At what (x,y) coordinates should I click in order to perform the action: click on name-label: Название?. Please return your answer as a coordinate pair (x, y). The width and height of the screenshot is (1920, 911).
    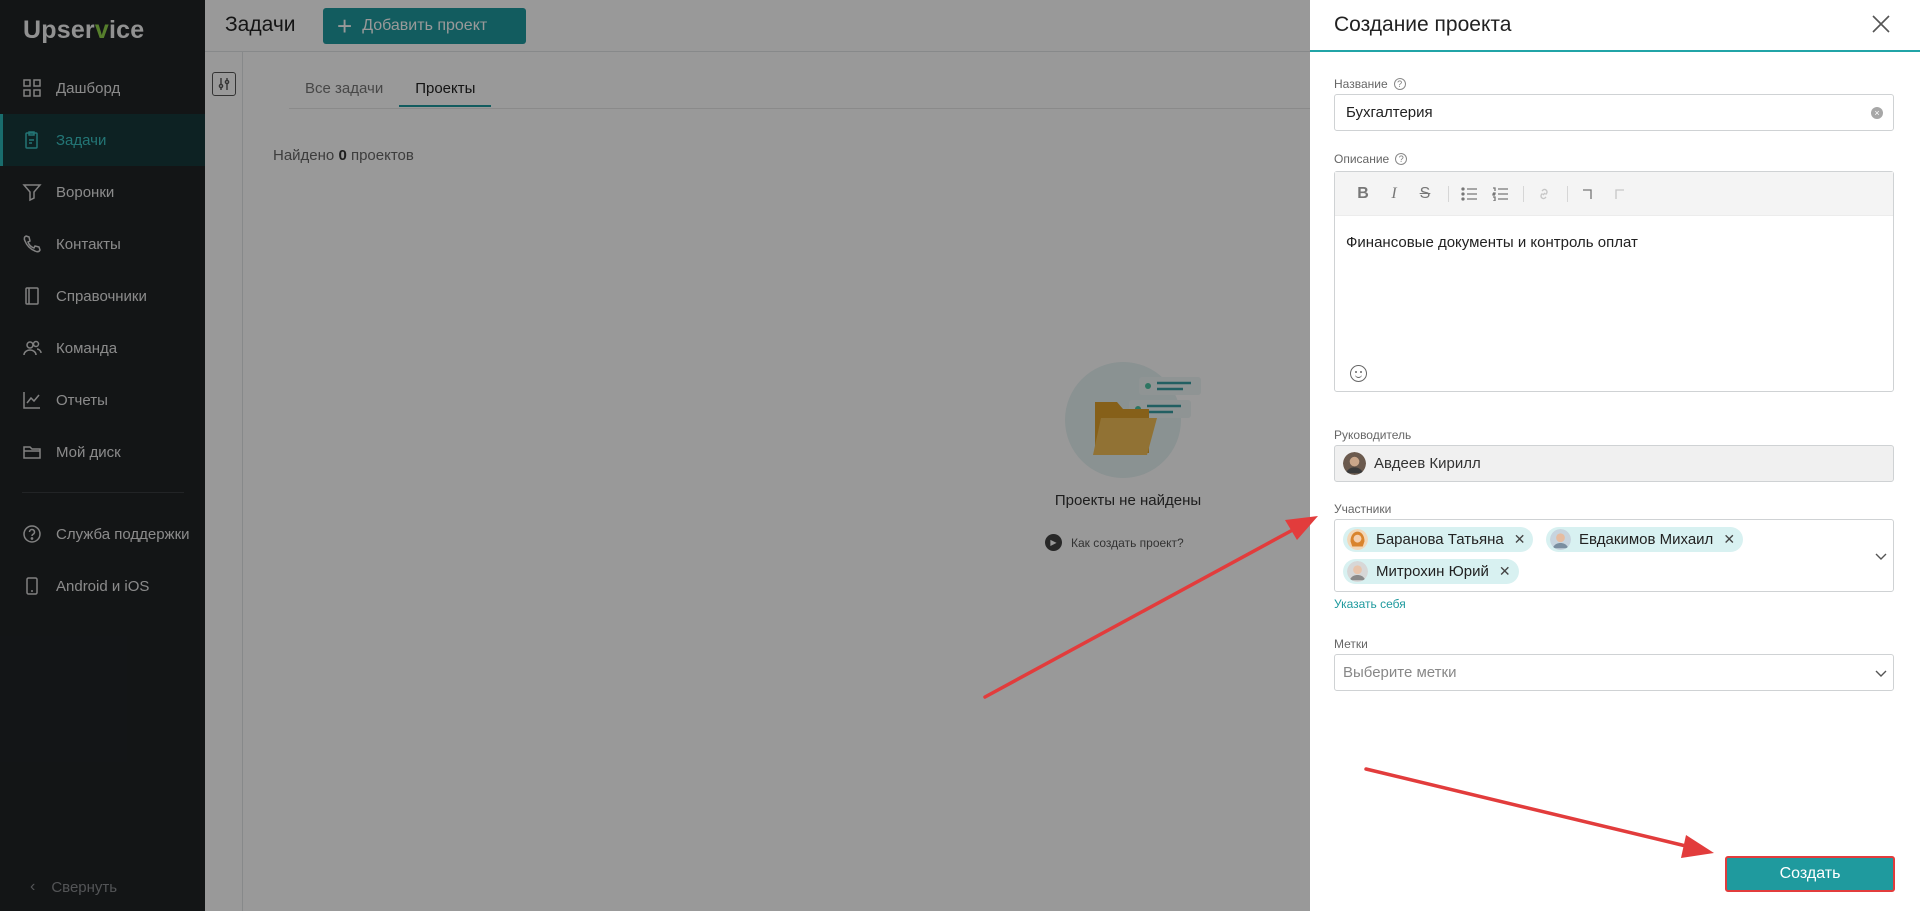
    Looking at the image, I should click on (1370, 84).